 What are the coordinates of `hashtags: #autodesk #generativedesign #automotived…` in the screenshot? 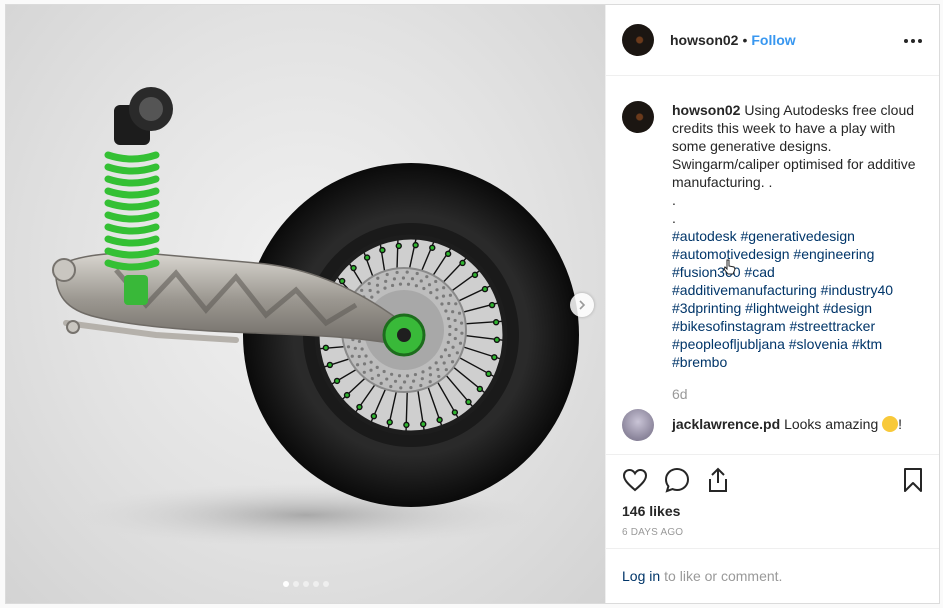 It's located at (797, 299).